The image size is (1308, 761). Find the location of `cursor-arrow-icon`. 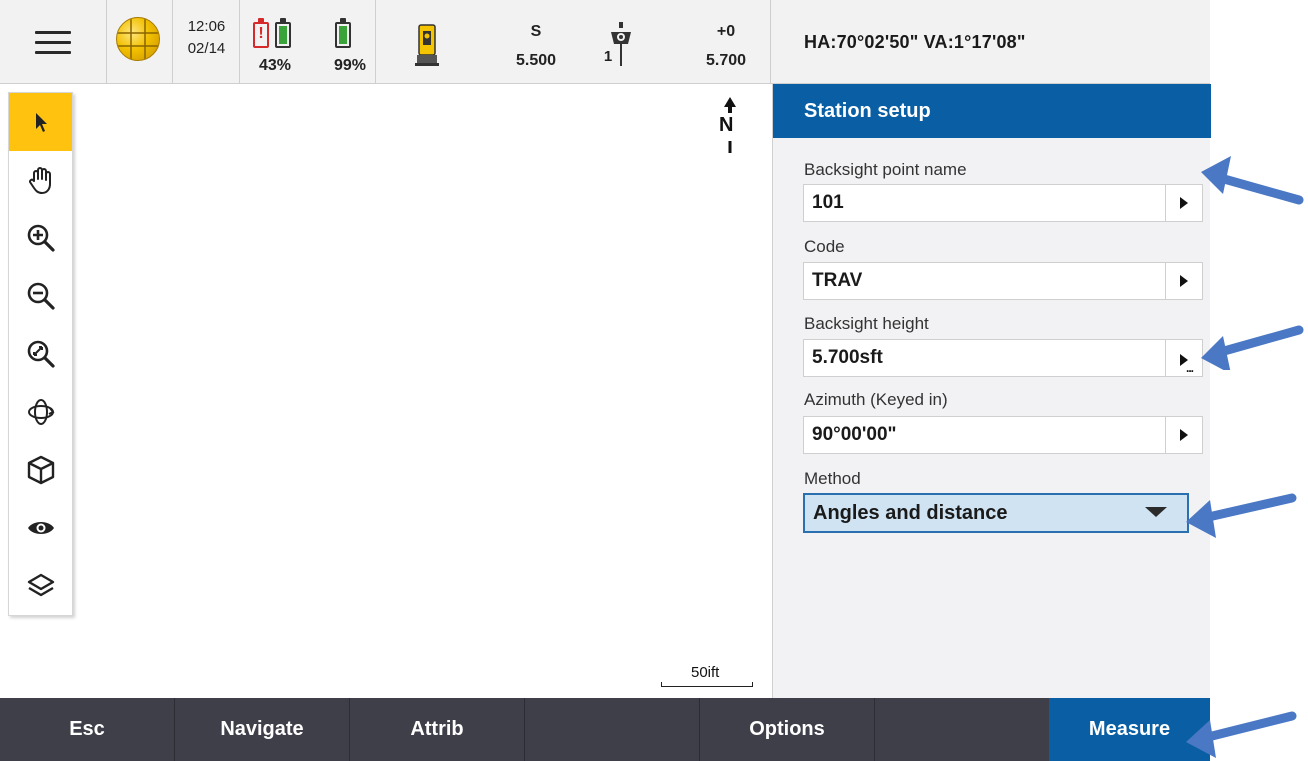

cursor-arrow-icon is located at coordinates (41, 122).